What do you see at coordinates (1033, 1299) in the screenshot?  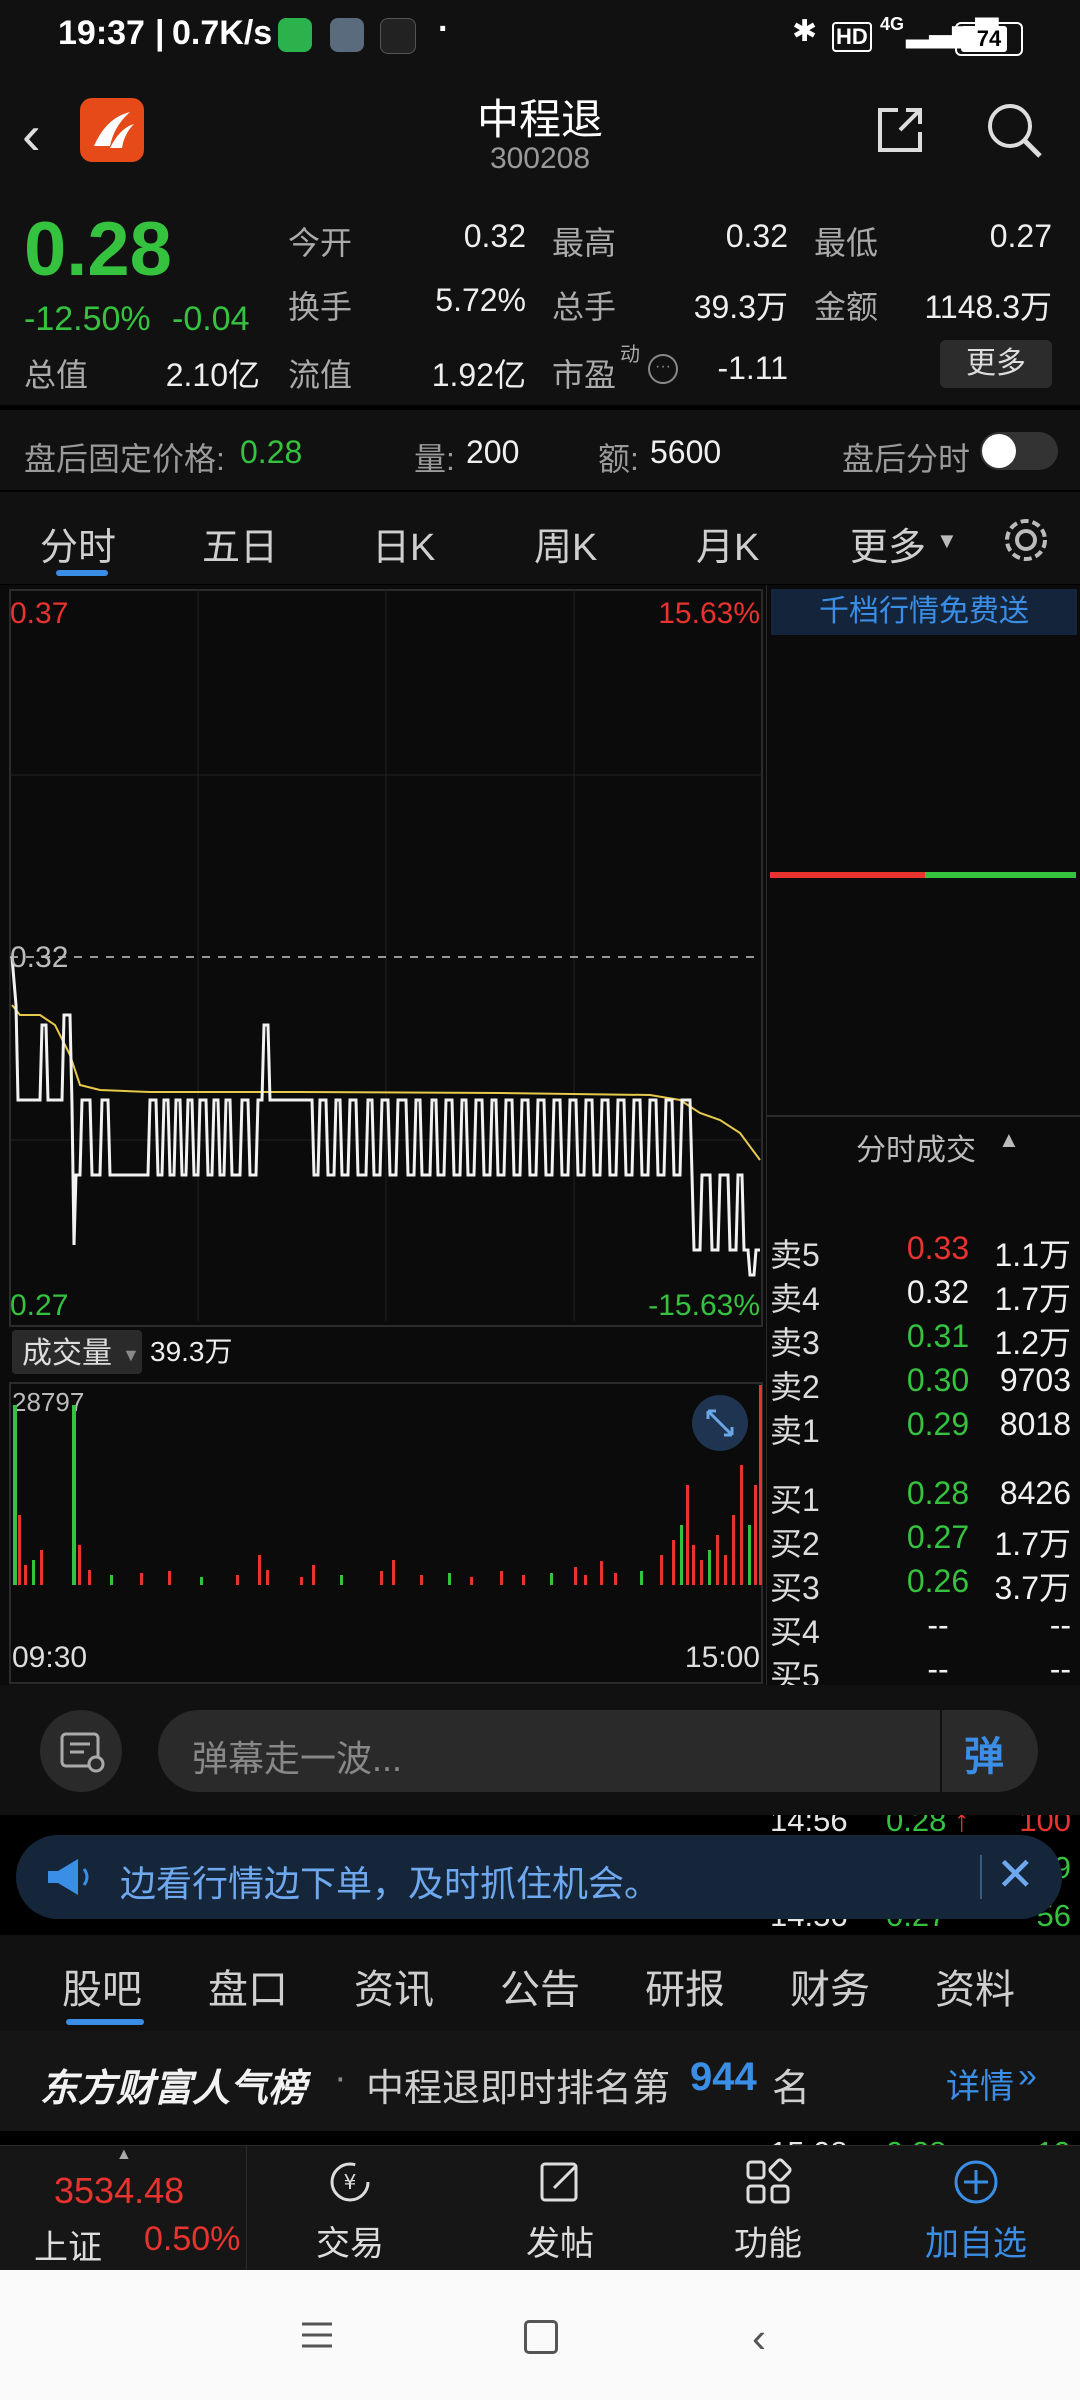 I see `ask-volume: 1.7万` at bounding box center [1033, 1299].